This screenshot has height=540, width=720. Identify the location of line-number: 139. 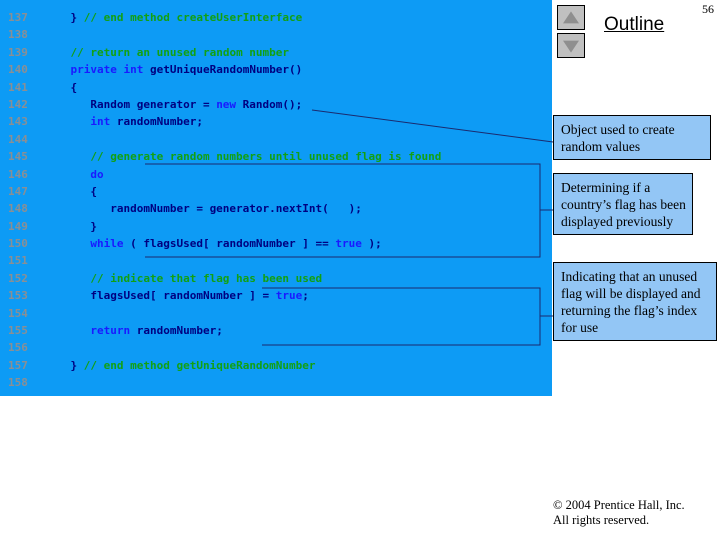
(18, 52).